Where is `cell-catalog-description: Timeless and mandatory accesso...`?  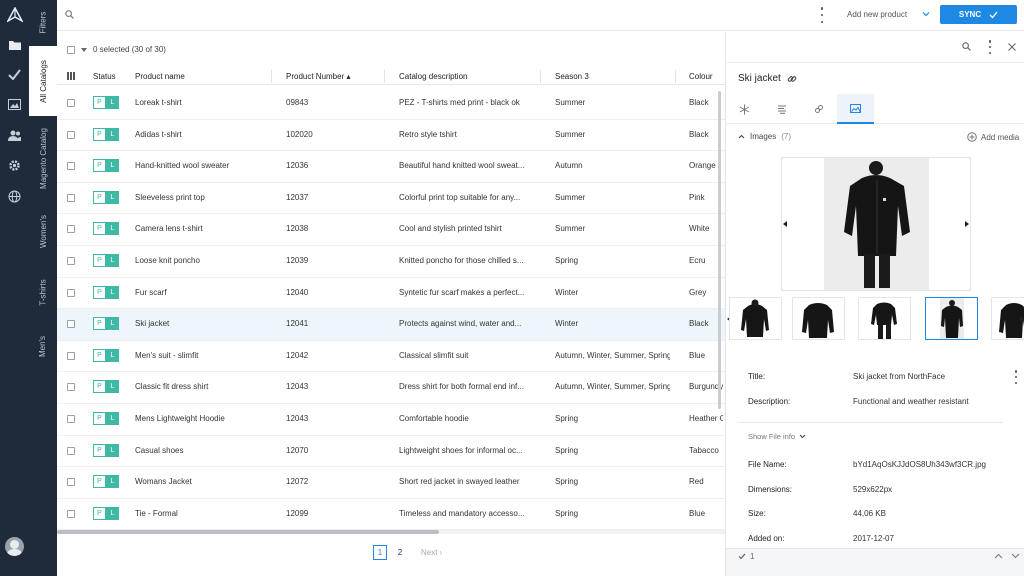 cell-catalog-description: Timeless and mandatory accesso... is located at coordinates (462, 513).